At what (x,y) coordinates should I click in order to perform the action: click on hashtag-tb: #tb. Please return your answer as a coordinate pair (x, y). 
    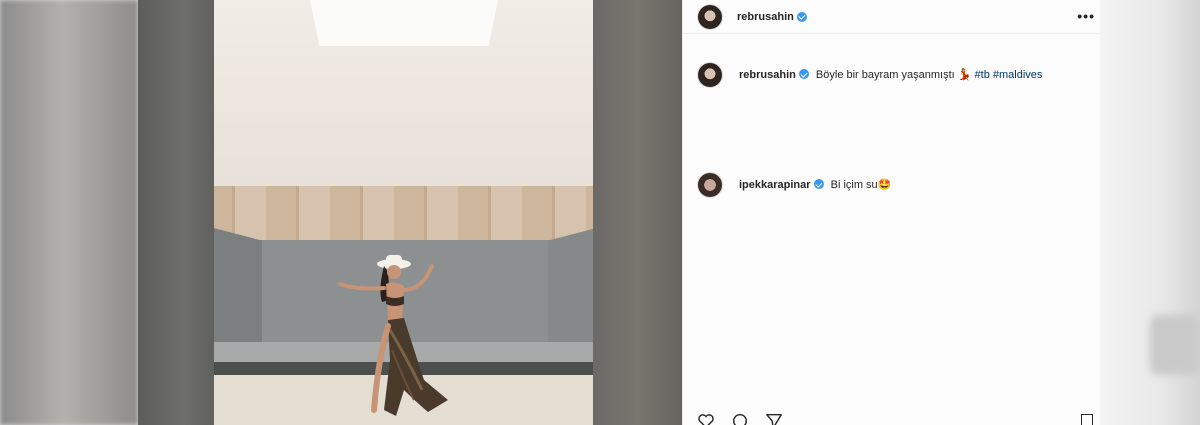
    Looking at the image, I should click on (982, 75).